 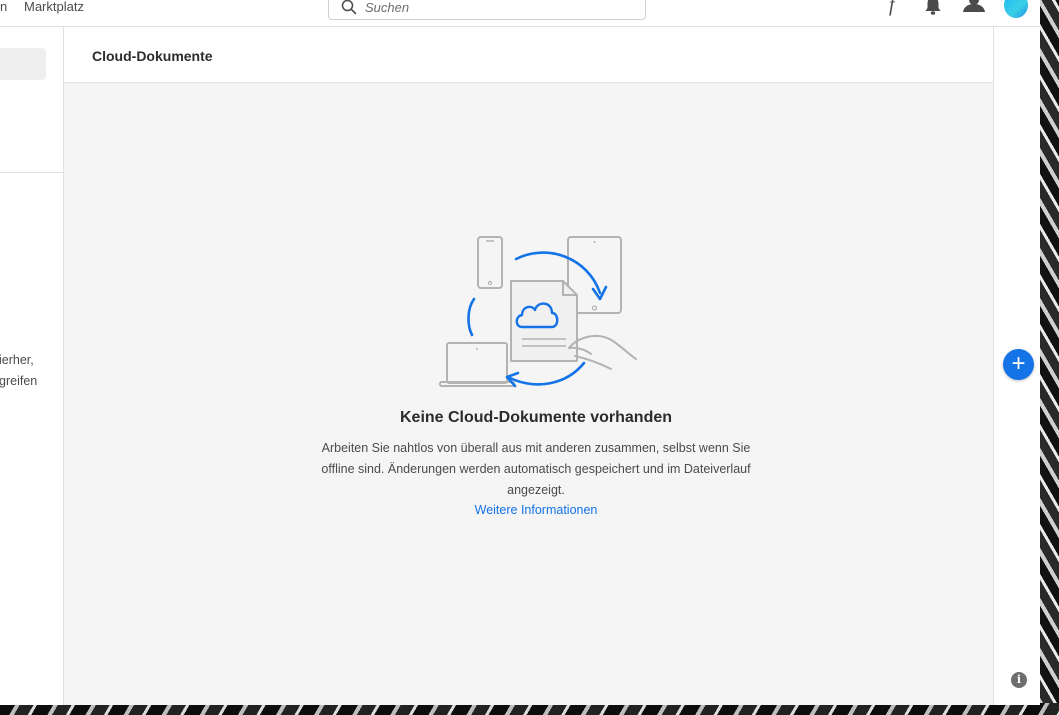 I want to click on left-panel: ierher, greifen, so click(x=32, y=366).